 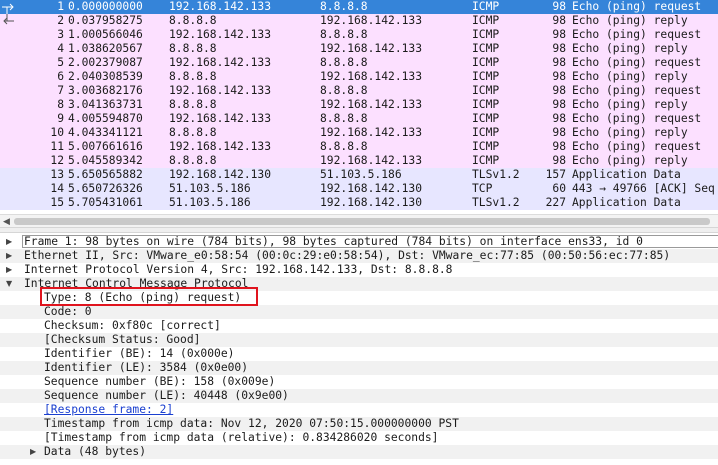 I want to click on tree-field: [Response frame: 2], so click(x=359, y=410).